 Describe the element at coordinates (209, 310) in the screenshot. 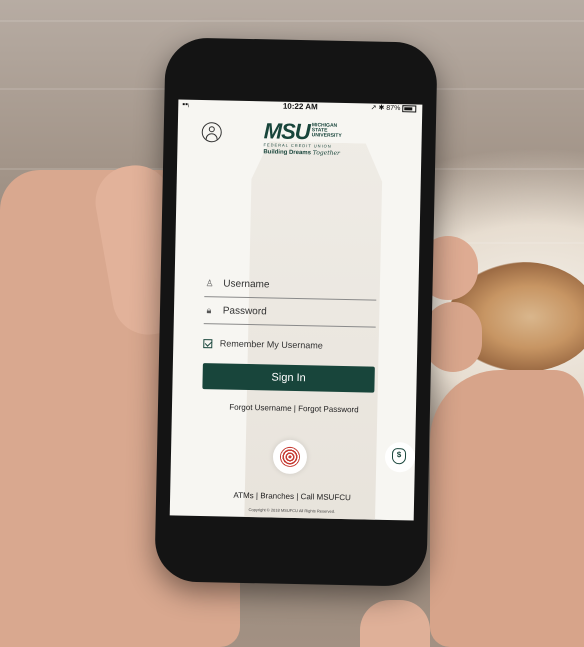

I see `lock-icon: 🔒︎` at that location.